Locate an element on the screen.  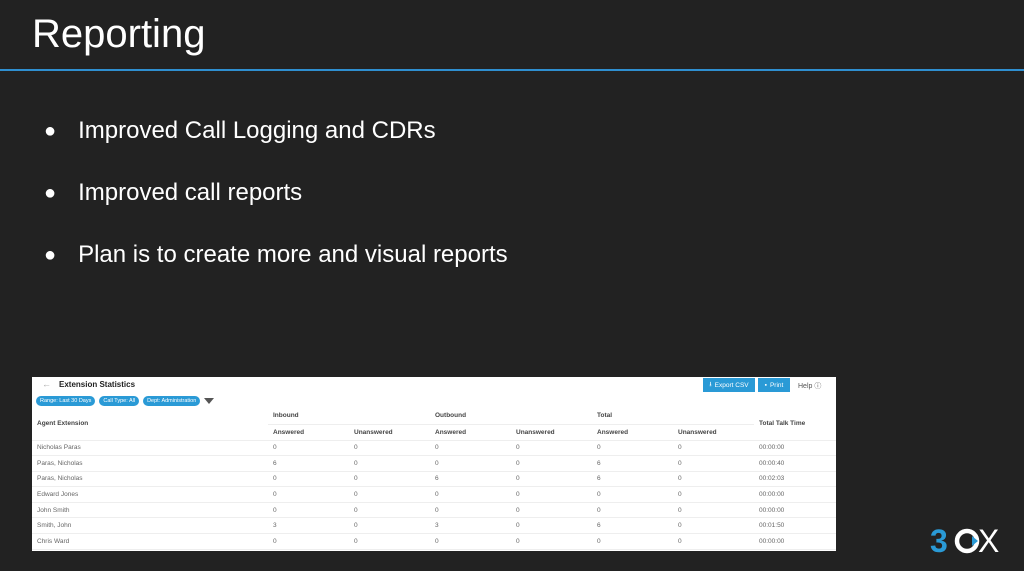
cell-talk-time: 00:02:03 is located at coordinates (795, 479).